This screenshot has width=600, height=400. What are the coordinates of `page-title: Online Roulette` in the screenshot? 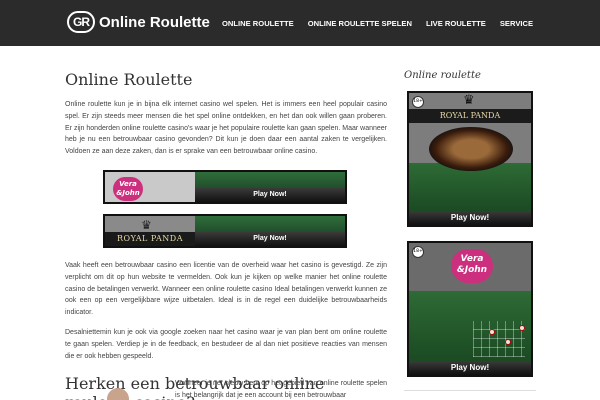 It's located at (129, 79).